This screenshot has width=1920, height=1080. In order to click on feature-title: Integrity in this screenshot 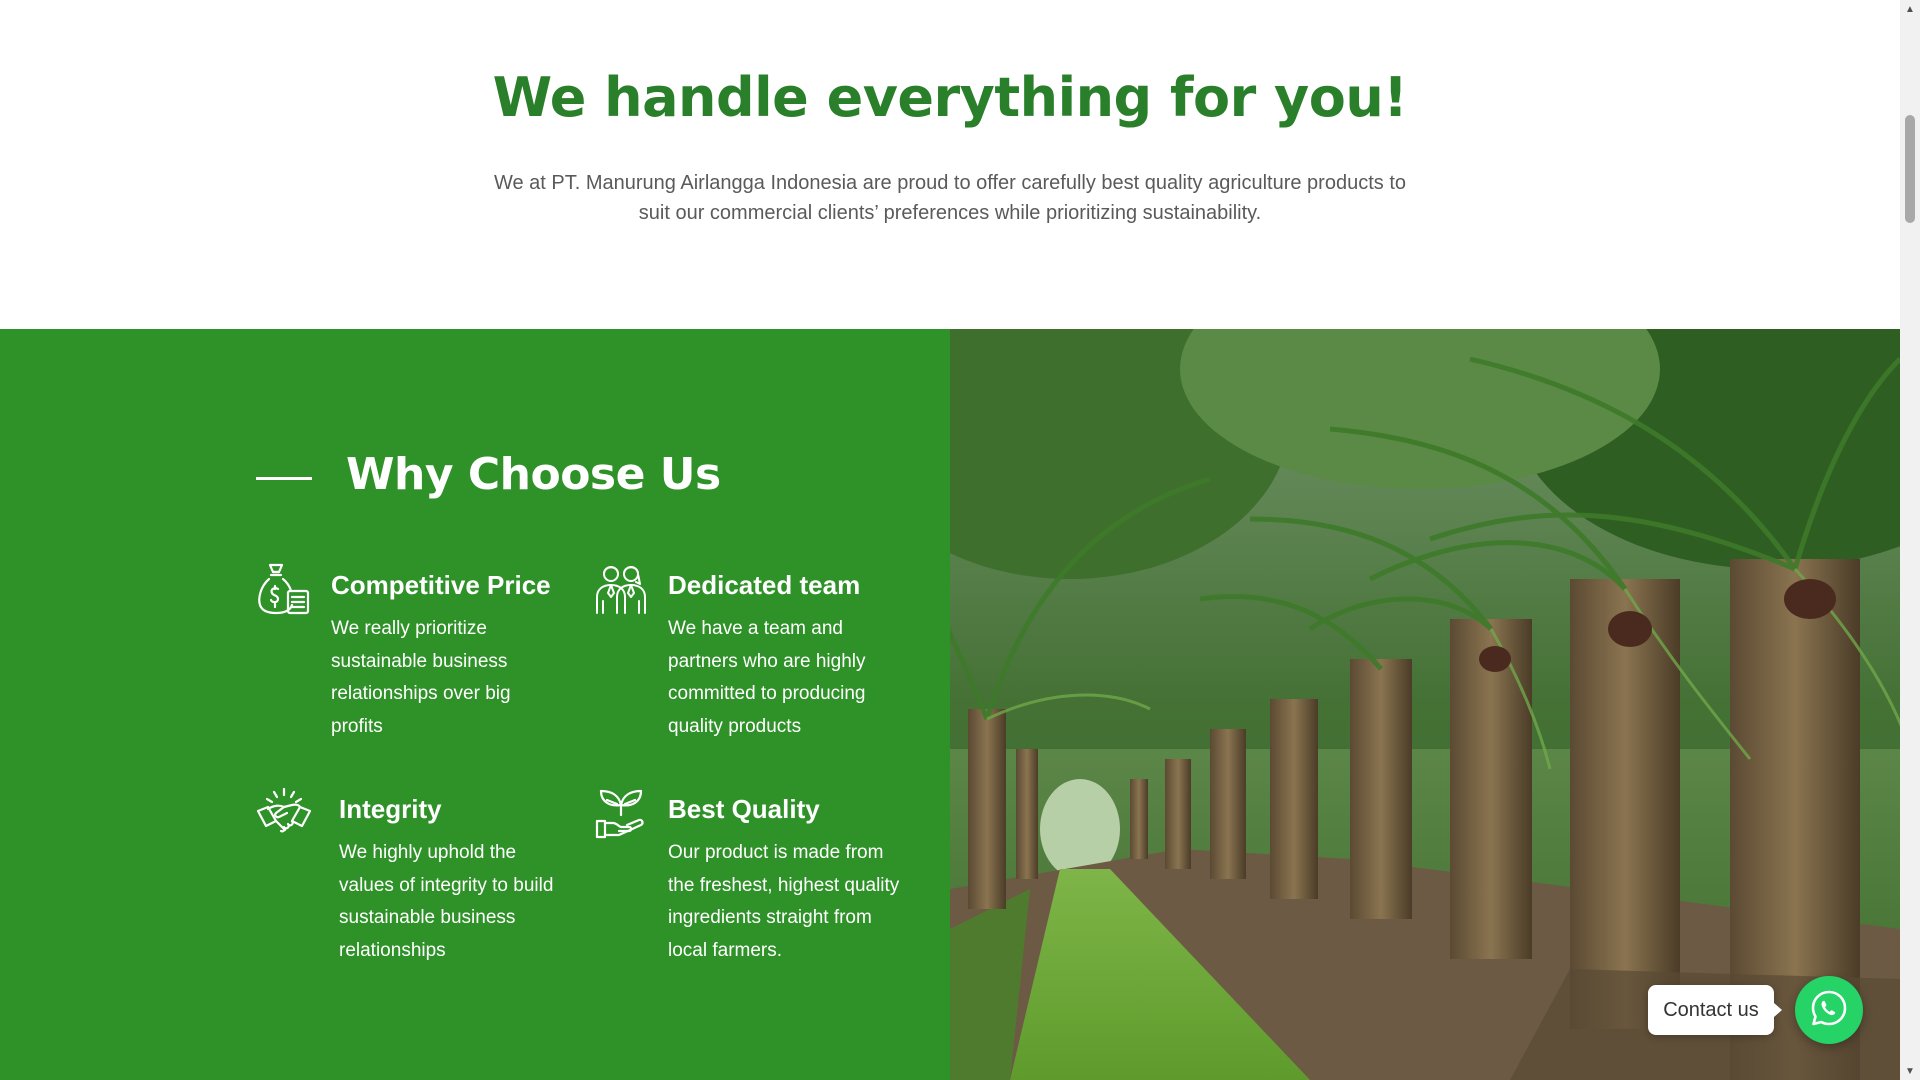, I will do `click(390, 809)`.